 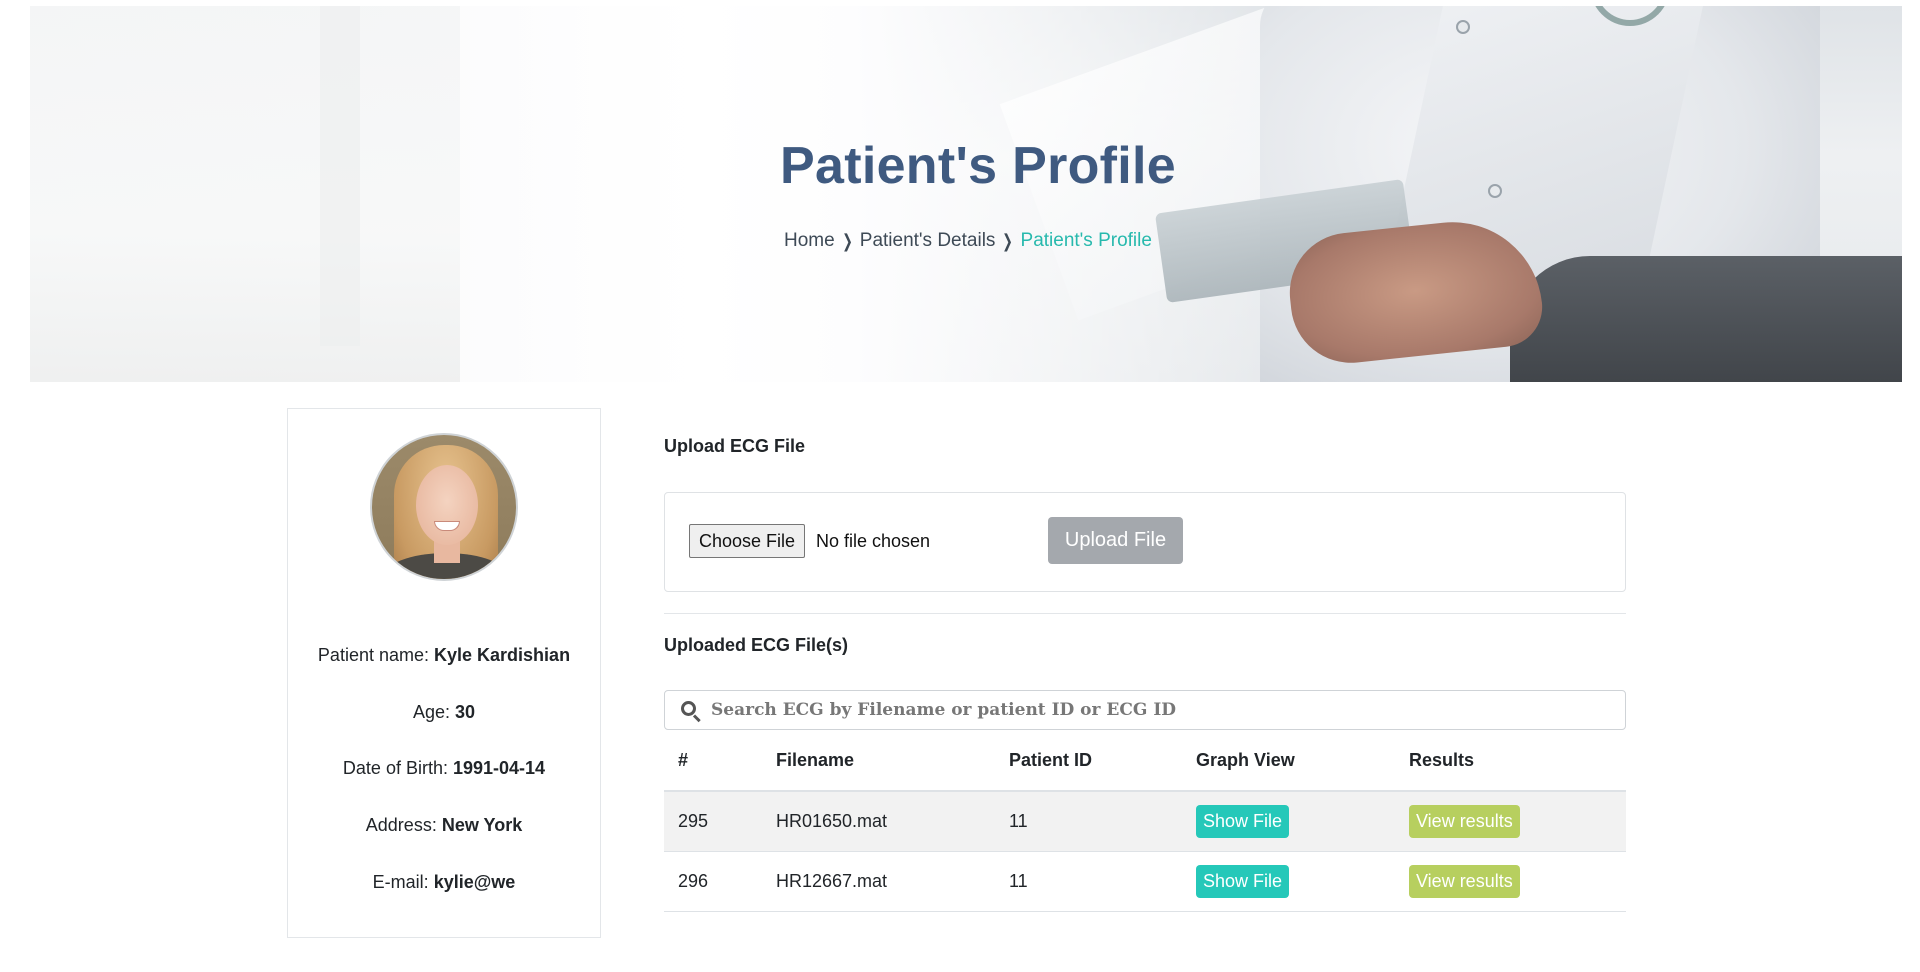 I want to click on avatar, so click(x=444, y=507).